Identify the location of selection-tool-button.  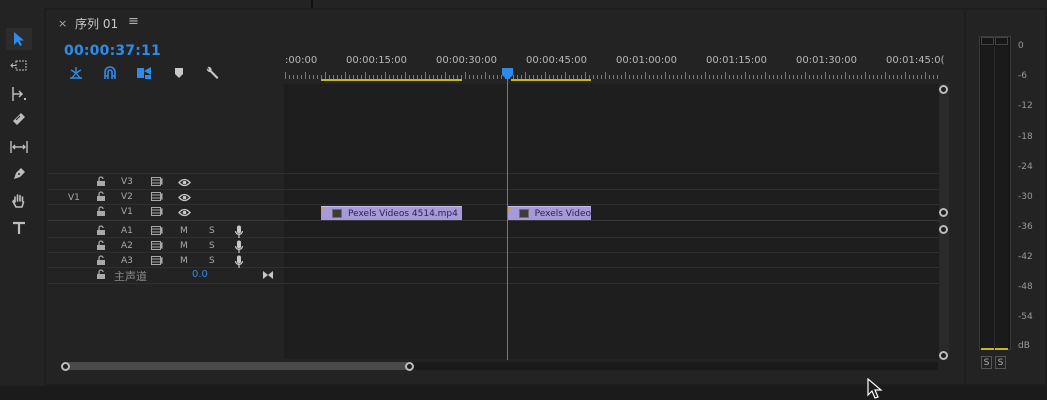
(19, 39).